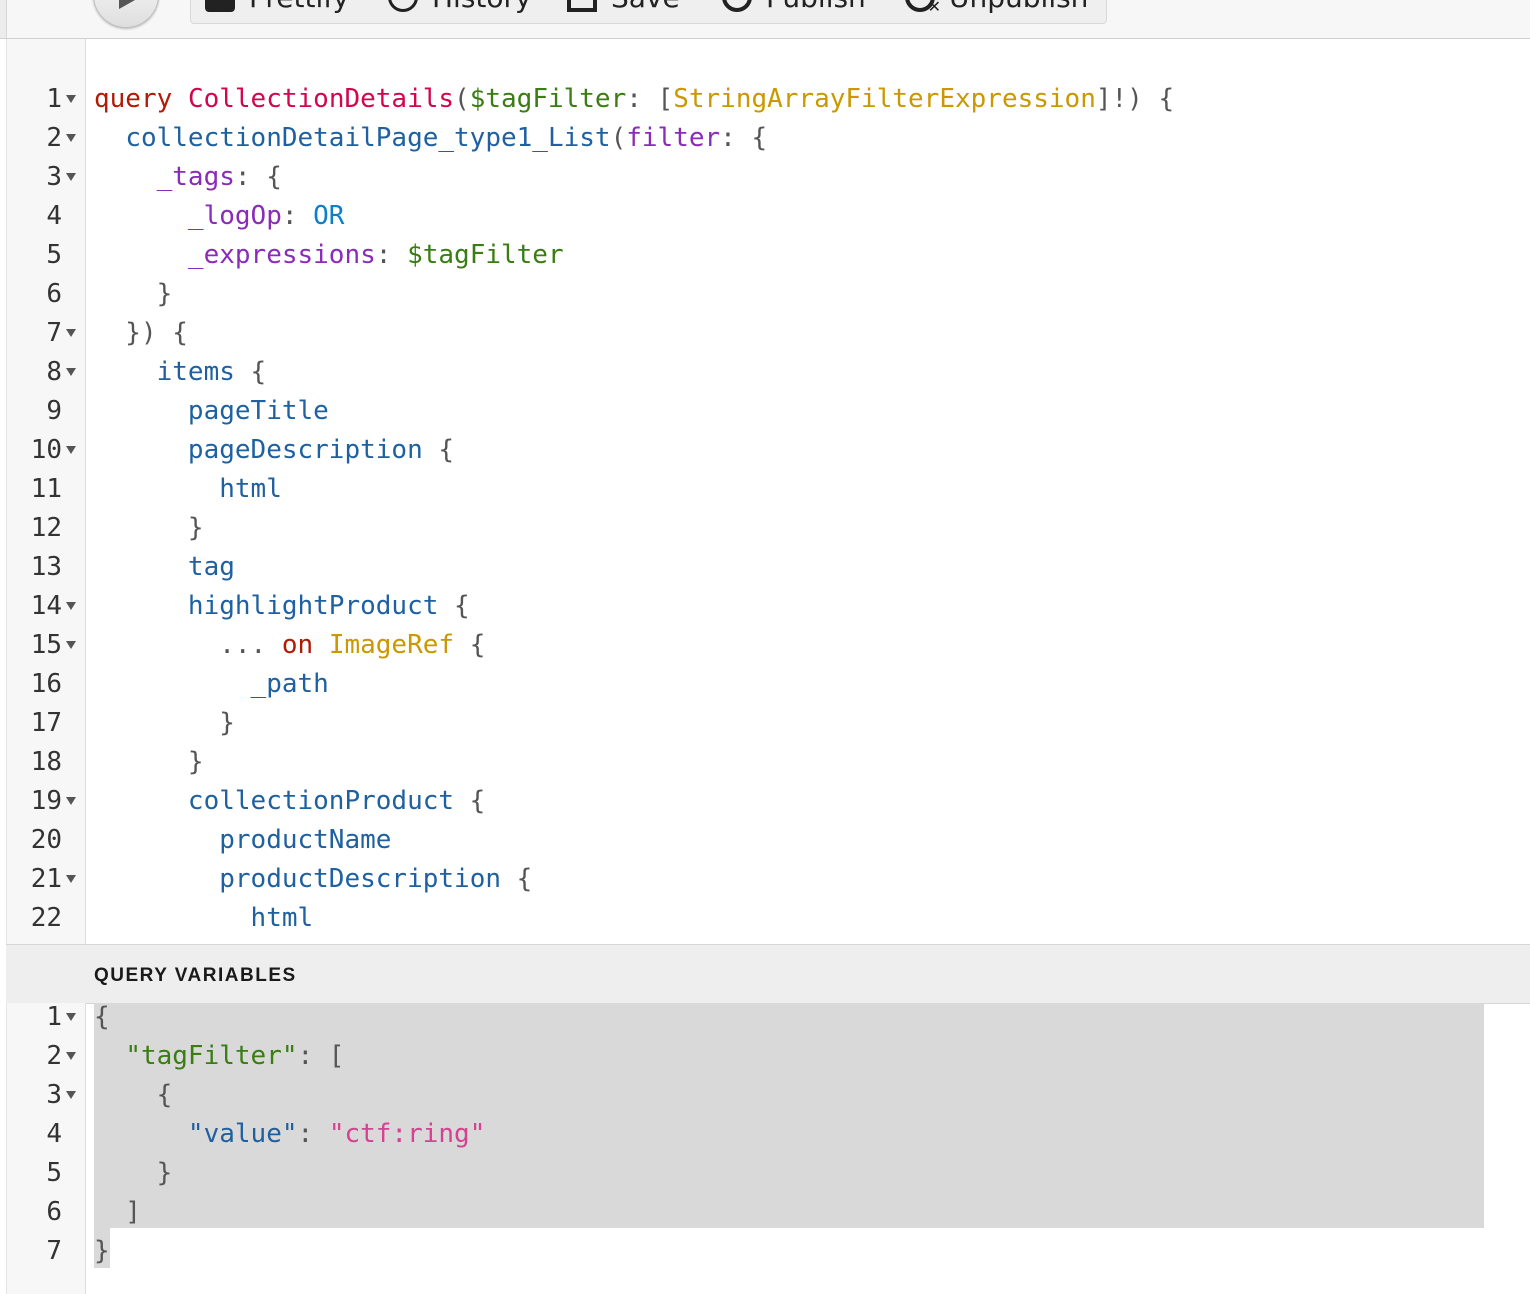  I want to click on query-variables-title: QUERY VARIABLES, so click(195, 975).